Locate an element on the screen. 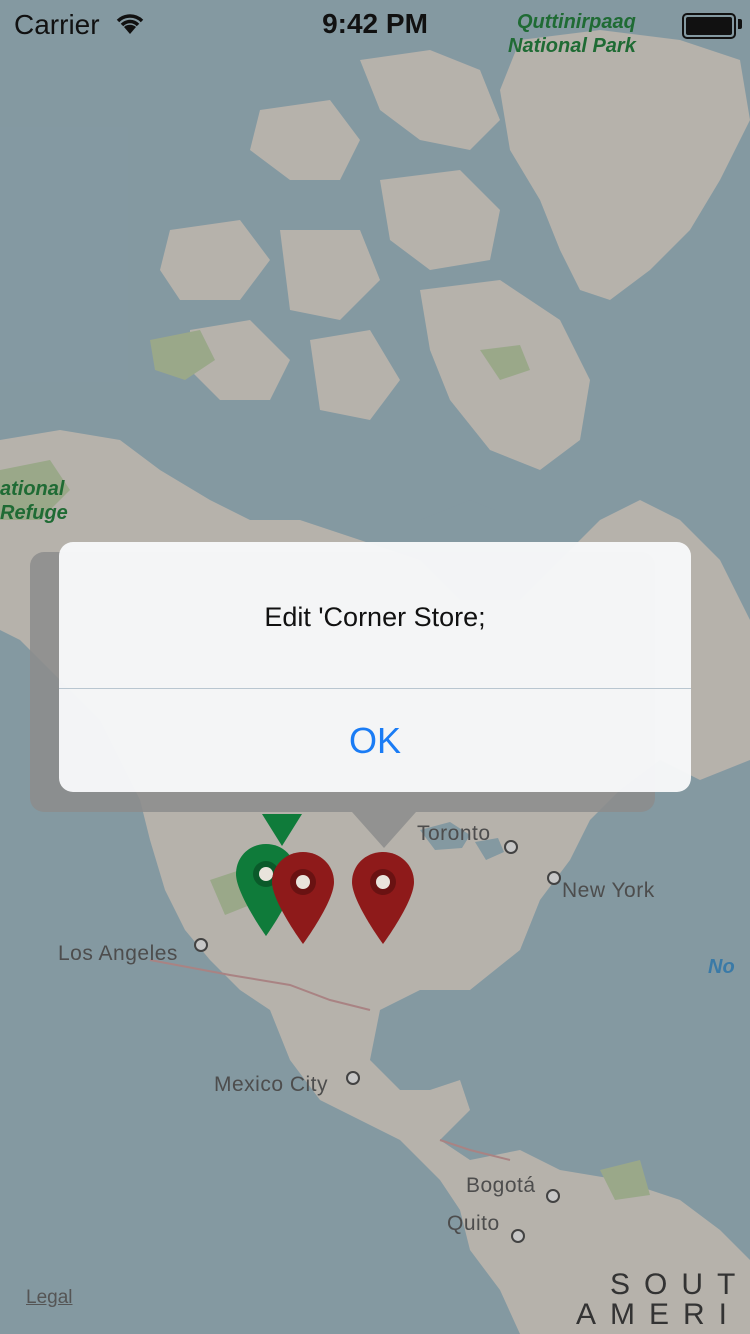 This screenshot has width=750, height=1334. park-label-line: ational is located at coordinates (32, 489).